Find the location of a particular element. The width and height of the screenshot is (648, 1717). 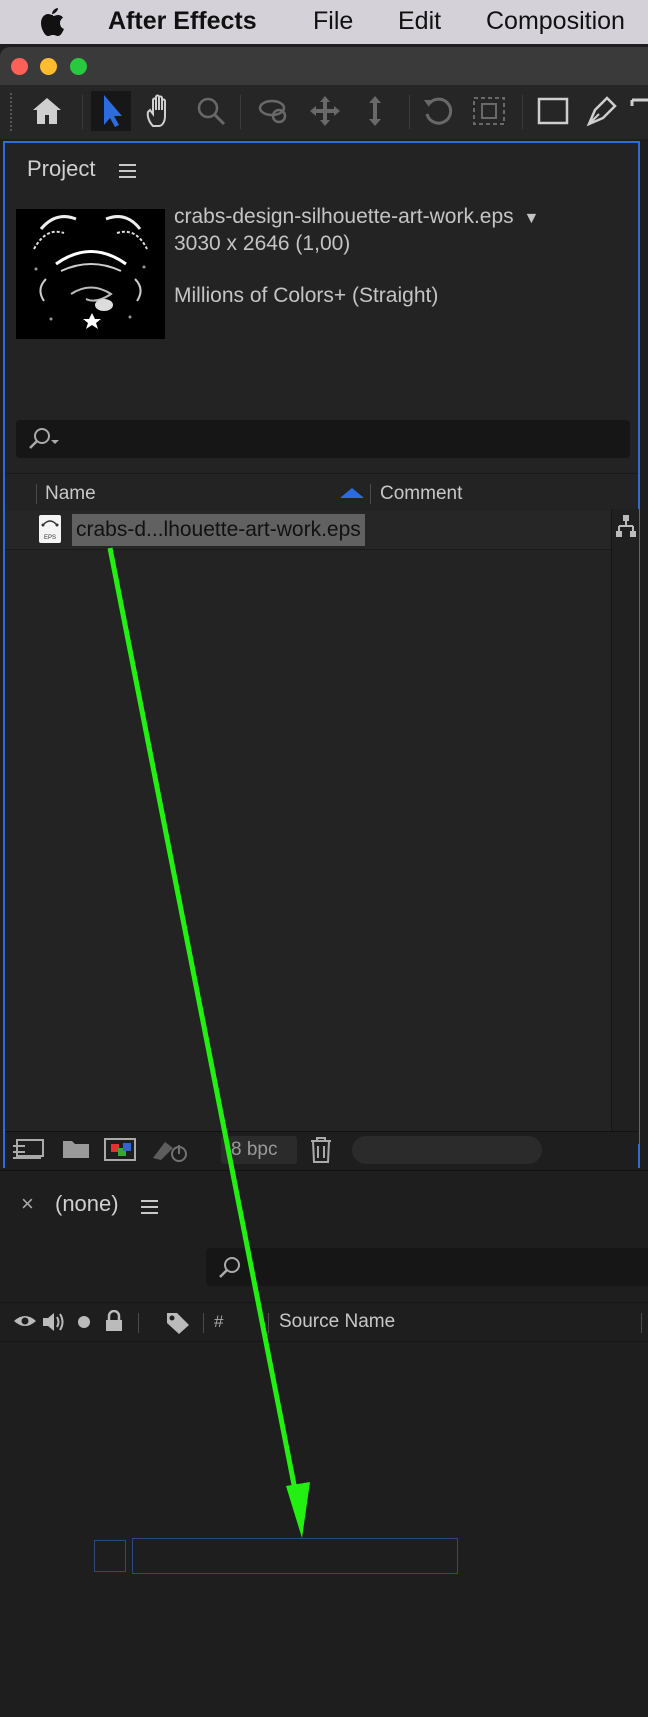

project-footer: 8 bpc is located at coordinates (321, 1150).